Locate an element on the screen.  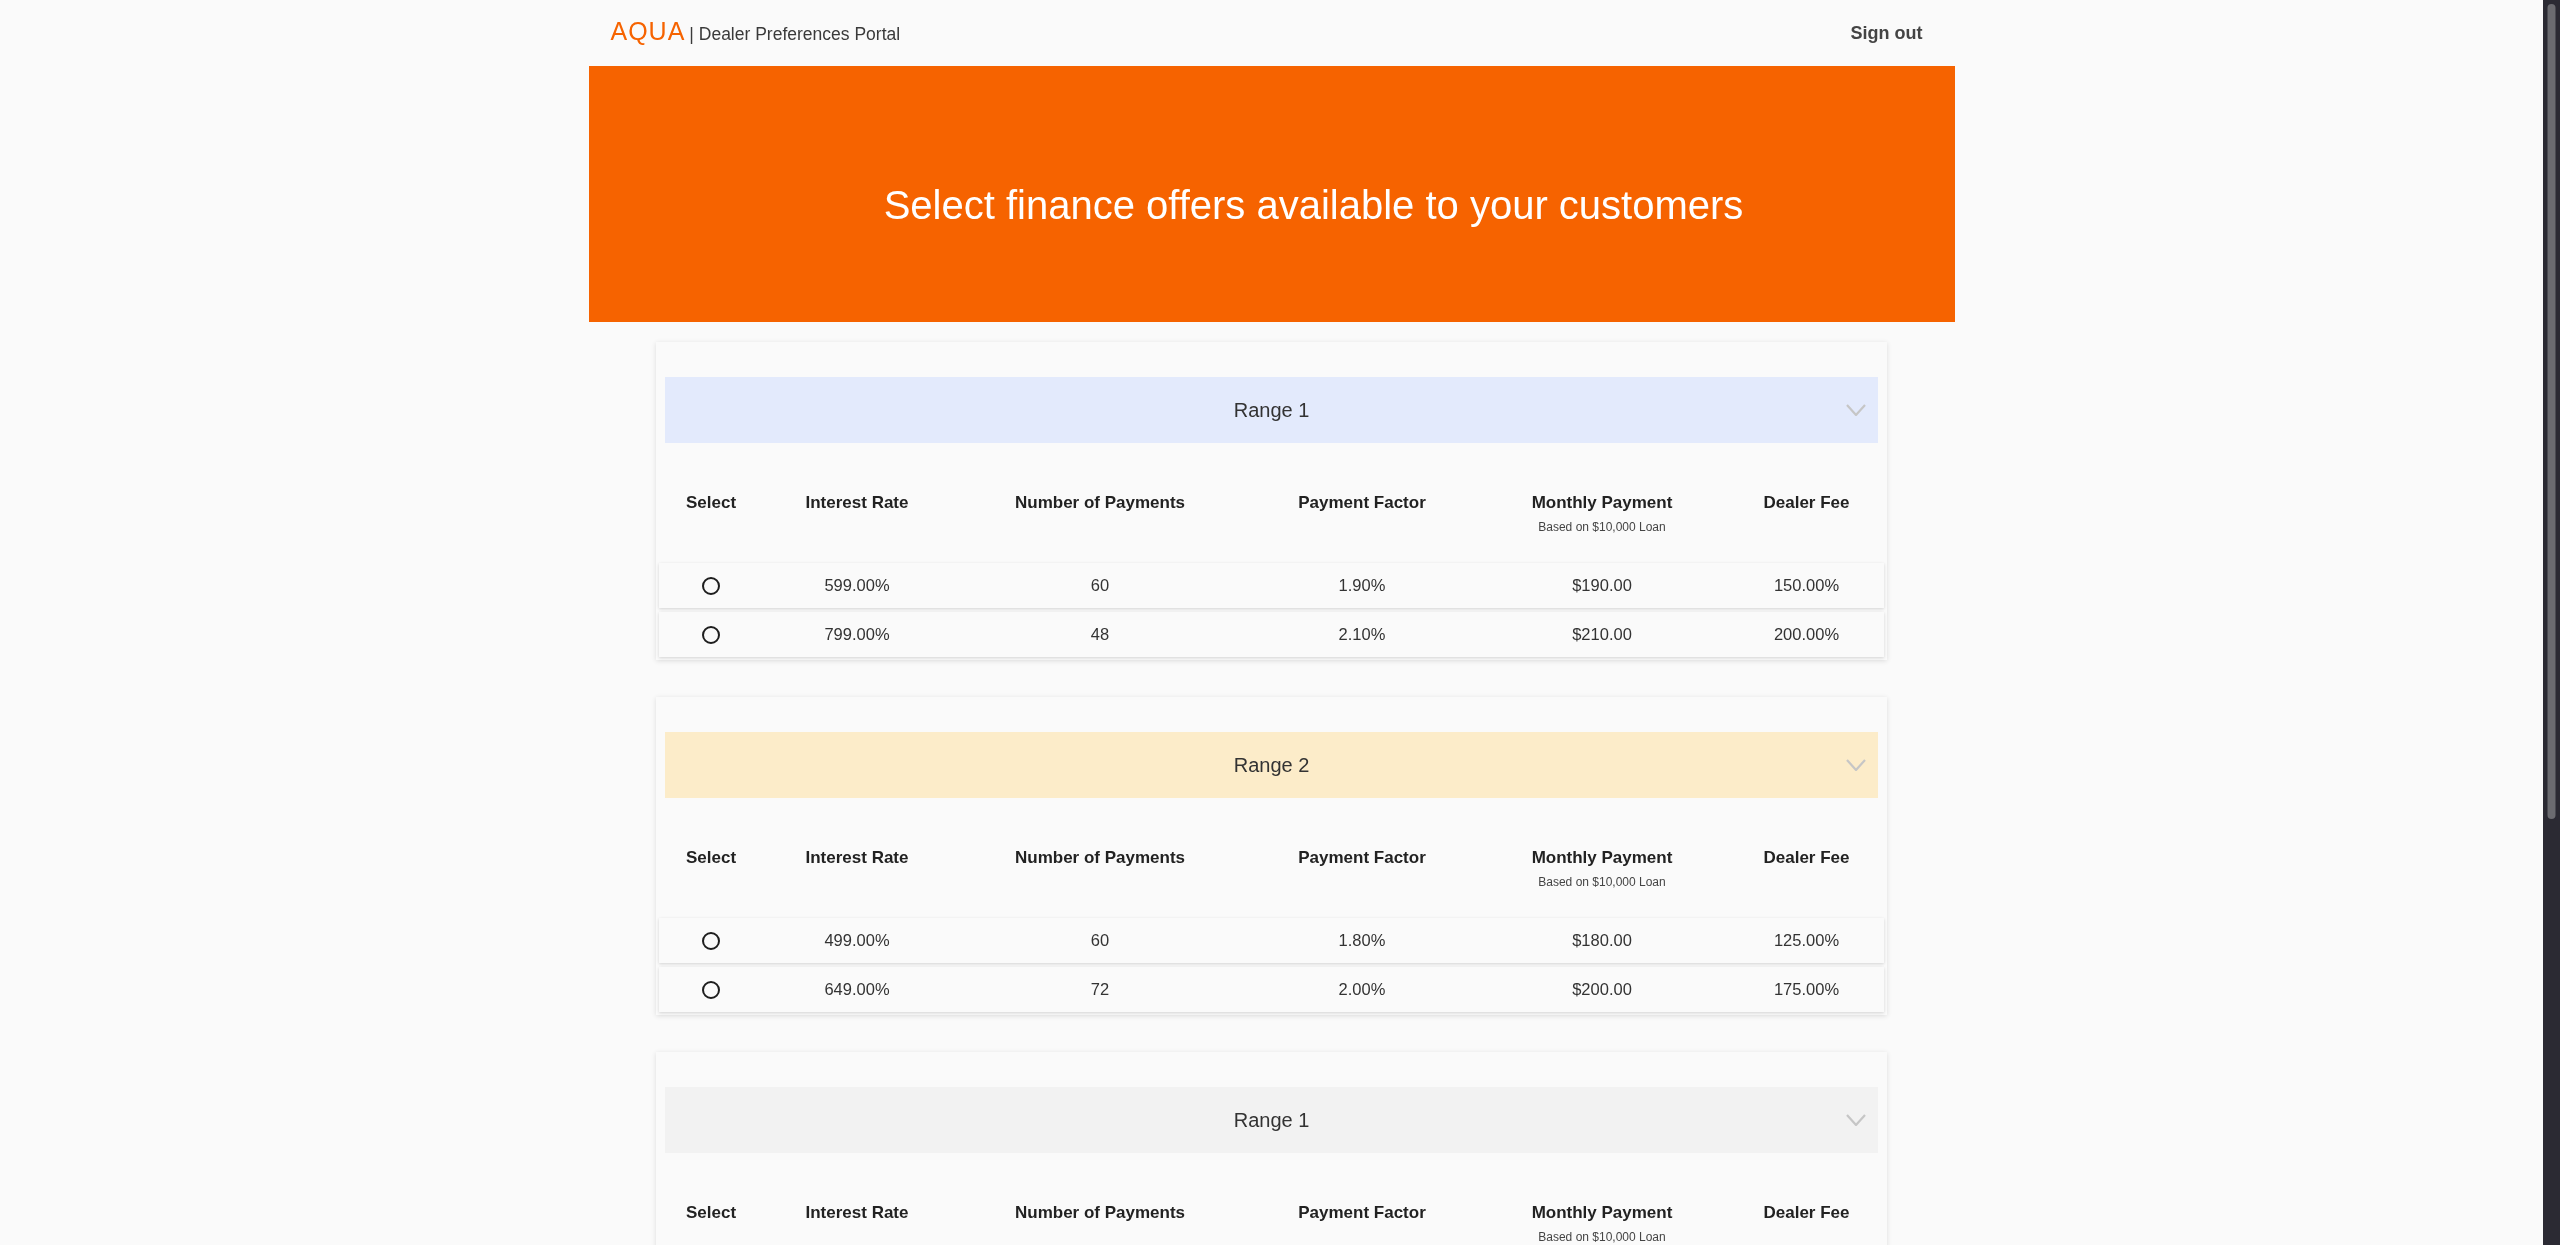
sign-out-link: Sign out is located at coordinates (1886, 33).